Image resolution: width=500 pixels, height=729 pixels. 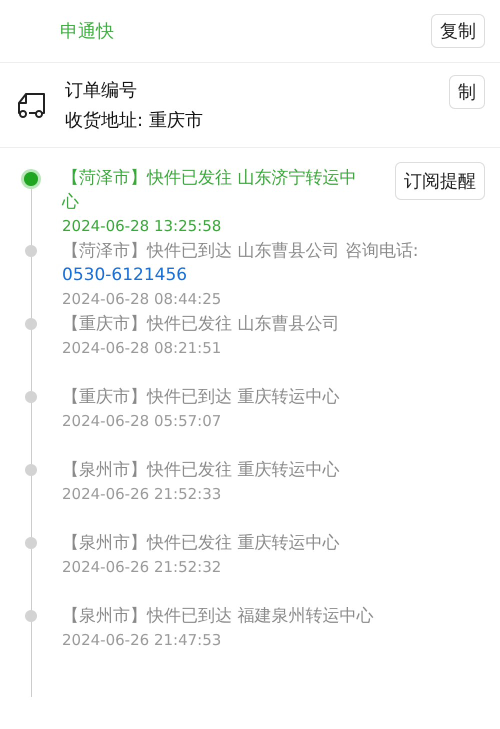 I want to click on order-number-label: 订单编号, so click(x=101, y=90).